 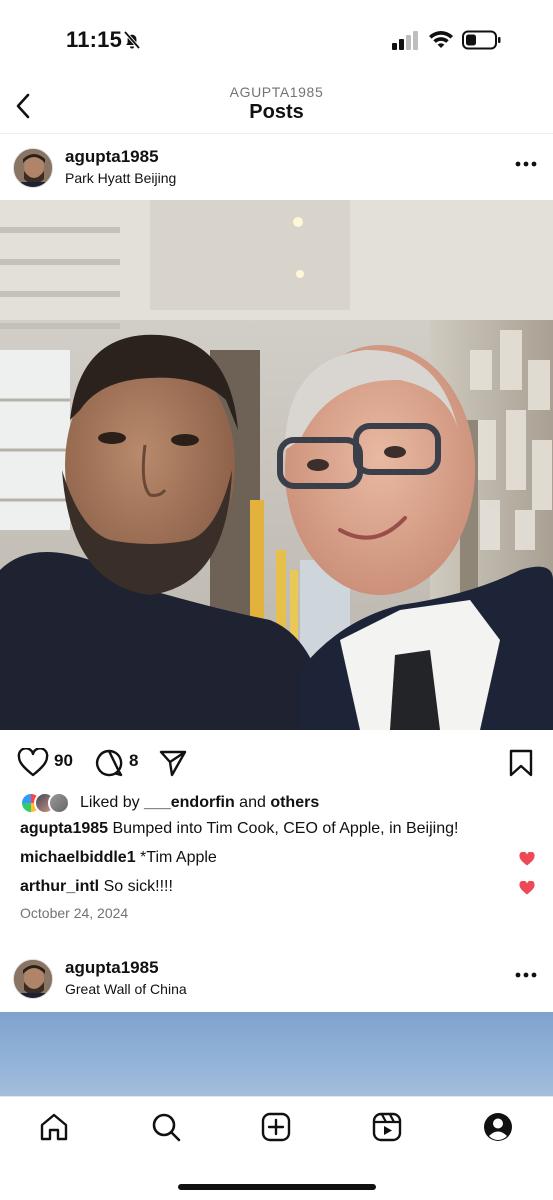 What do you see at coordinates (33, 763) in the screenshot?
I see `heart-icon` at bounding box center [33, 763].